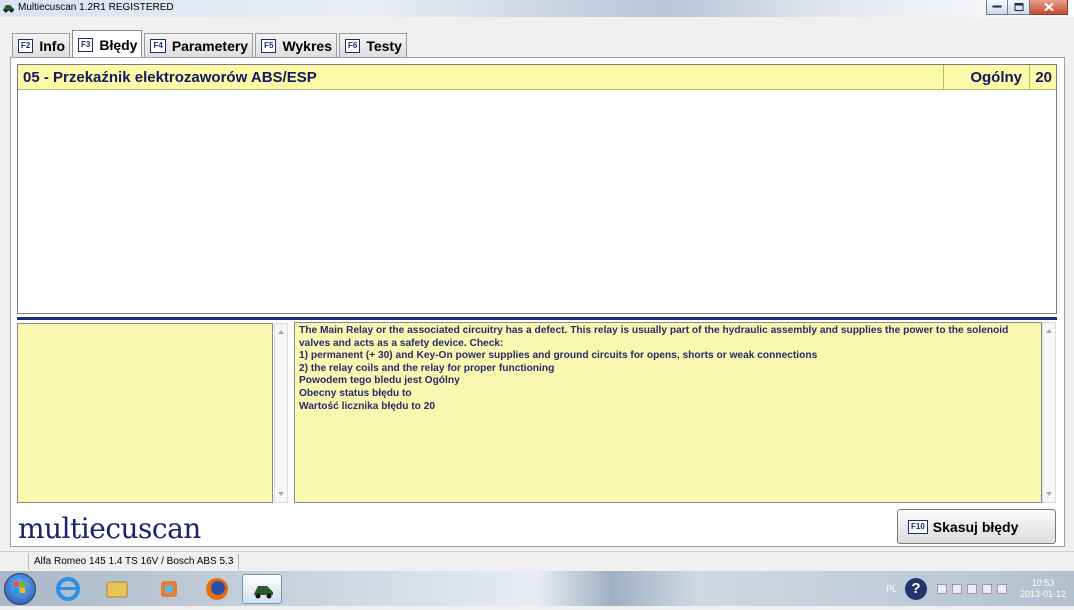 This screenshot has width=1074, height=610. I want to click on freeze-frame-scrollbar, so click(281, 413).